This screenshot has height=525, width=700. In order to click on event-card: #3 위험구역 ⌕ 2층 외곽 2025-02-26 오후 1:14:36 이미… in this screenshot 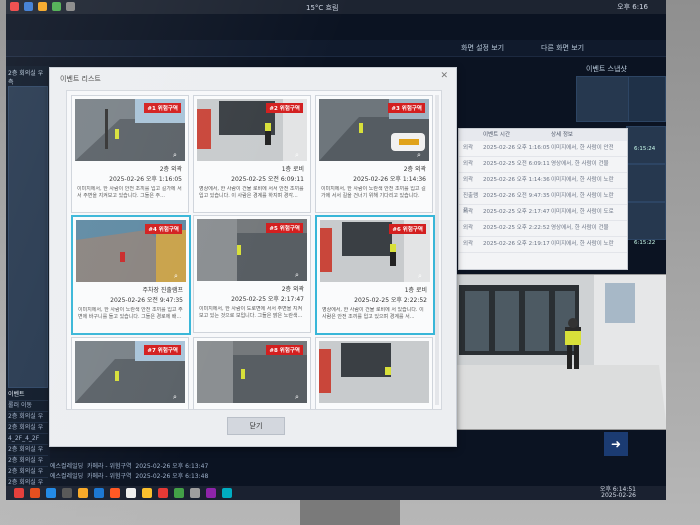, I will do `click(374, 154)`.